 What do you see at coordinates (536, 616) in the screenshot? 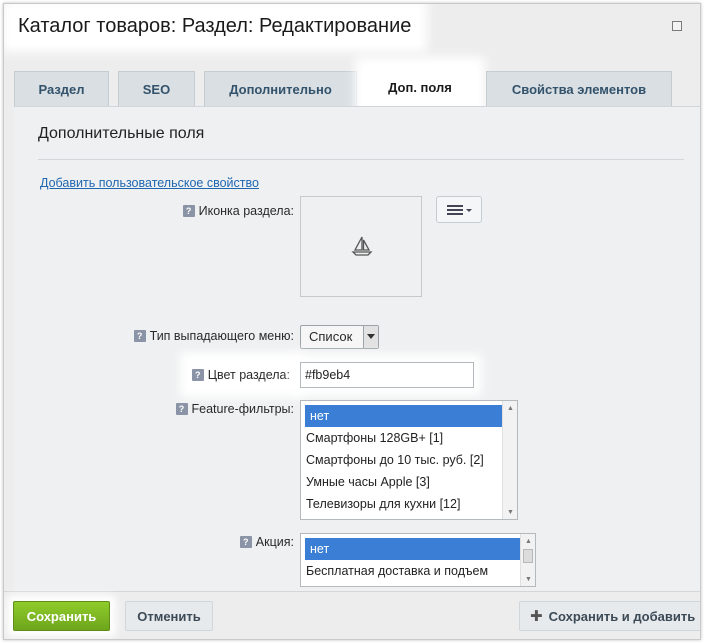
I see `plus-icon: ✚` at bounding box center [536, 616].